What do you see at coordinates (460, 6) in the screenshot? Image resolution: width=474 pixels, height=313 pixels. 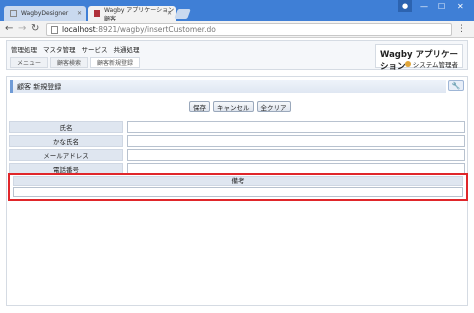 I see `close-window-icon: ✕` at bounding box center [460, 6].